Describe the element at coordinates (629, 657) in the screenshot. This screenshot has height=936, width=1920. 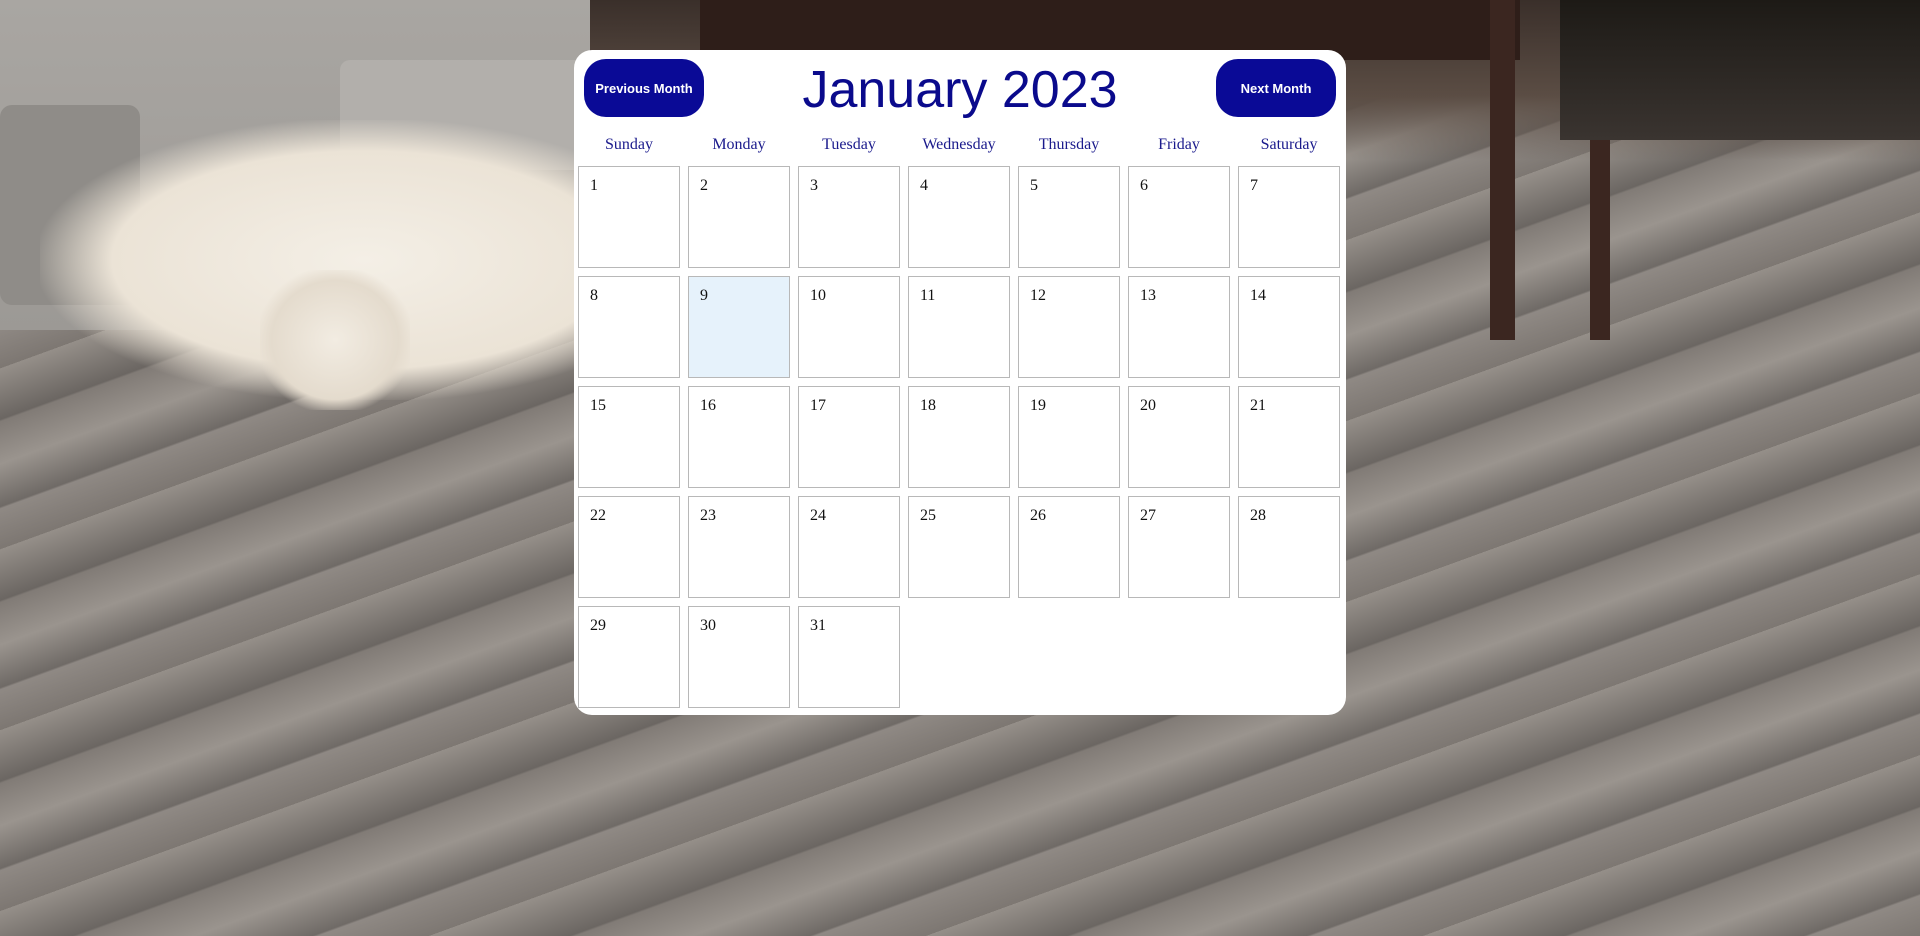
I see `calendar-day: 29` at that location.